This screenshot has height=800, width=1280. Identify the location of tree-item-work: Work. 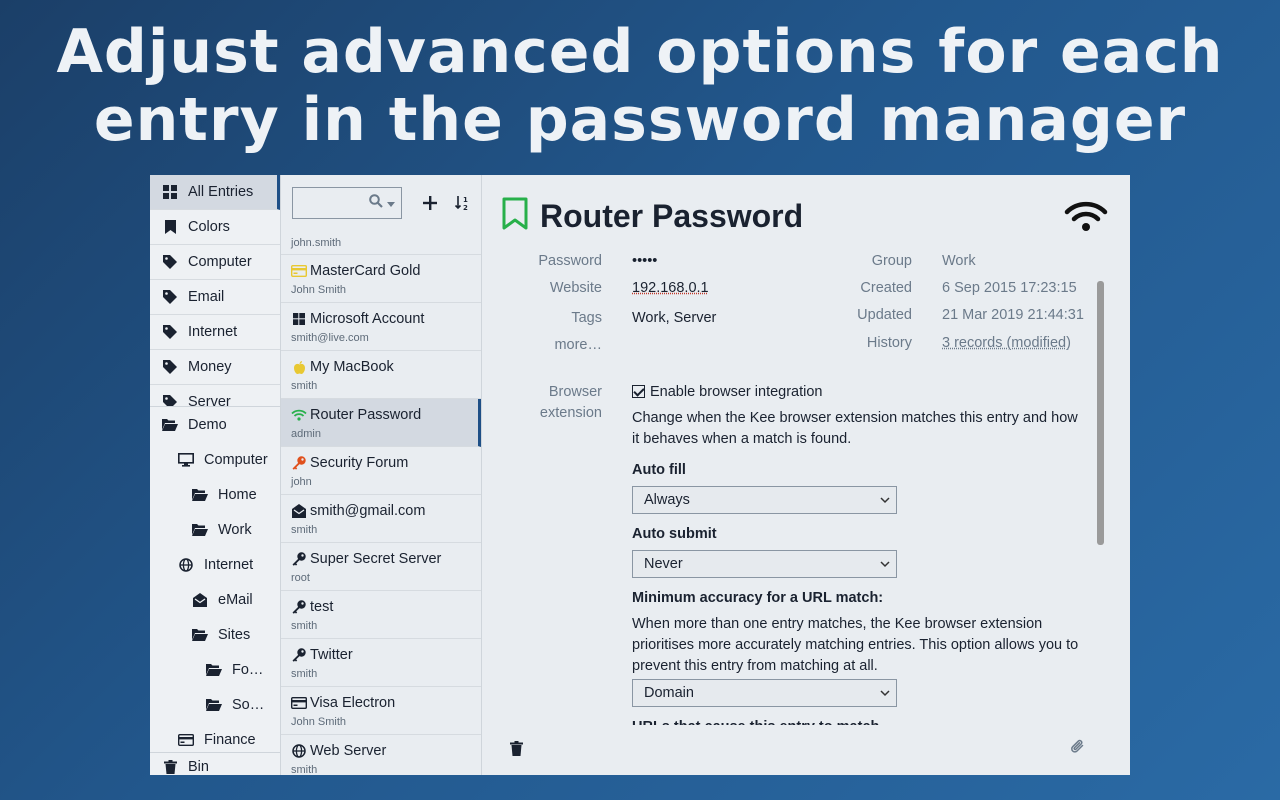
(215, 529).